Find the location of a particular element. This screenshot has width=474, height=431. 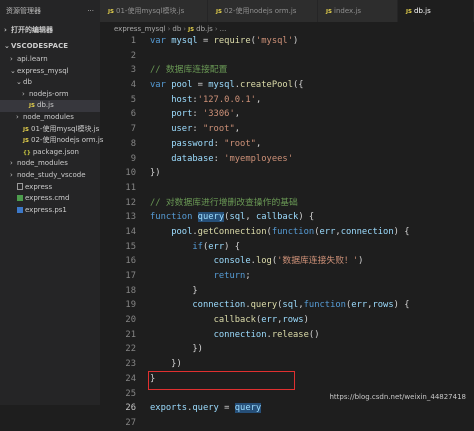

tree-item-label: package.json is located at coordinates (55, 151).